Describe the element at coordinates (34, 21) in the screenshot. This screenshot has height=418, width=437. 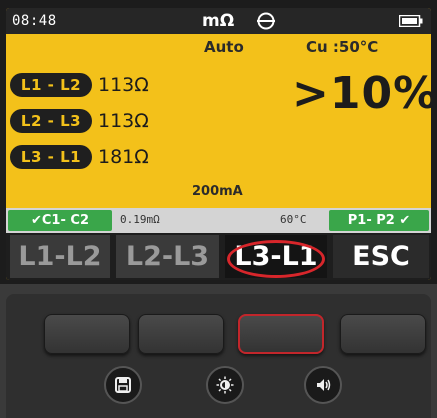
I see `clock-time: 08:48` at that location.